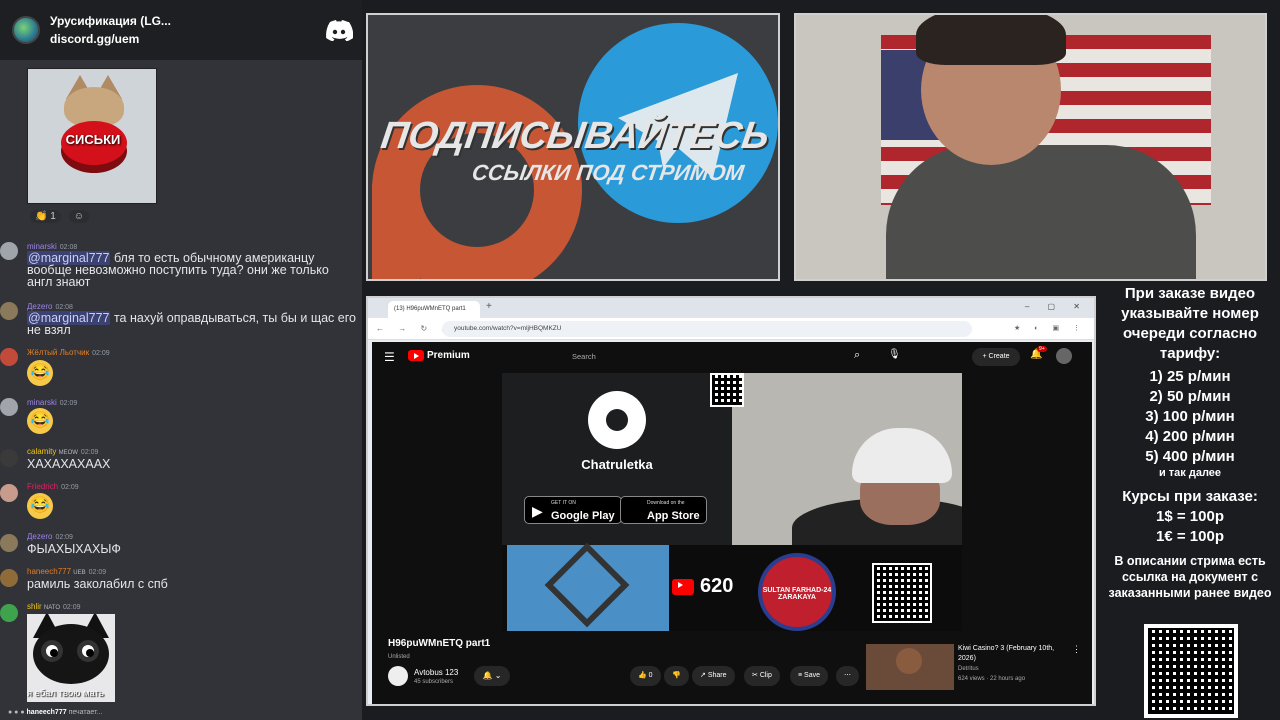 Image resolution: width=1280 pixels, height=720 pixels. What do you see at coordinates (797, 592) in the screenshot?
I see `sultan-badge: SULTAN FARHAD-24 ZARAKAYA` at bounding box center [797, 592].